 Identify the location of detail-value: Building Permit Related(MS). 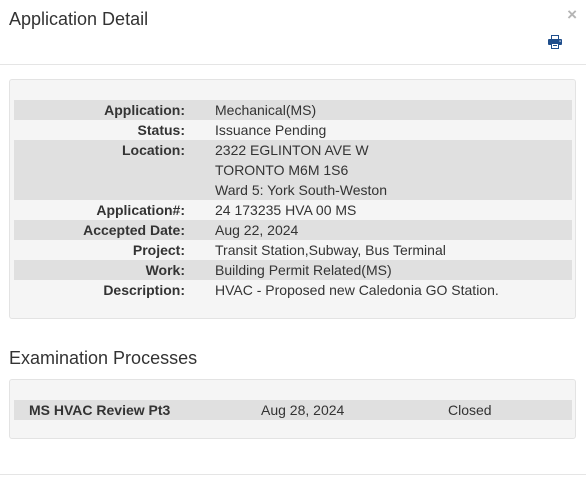
(378, 270).